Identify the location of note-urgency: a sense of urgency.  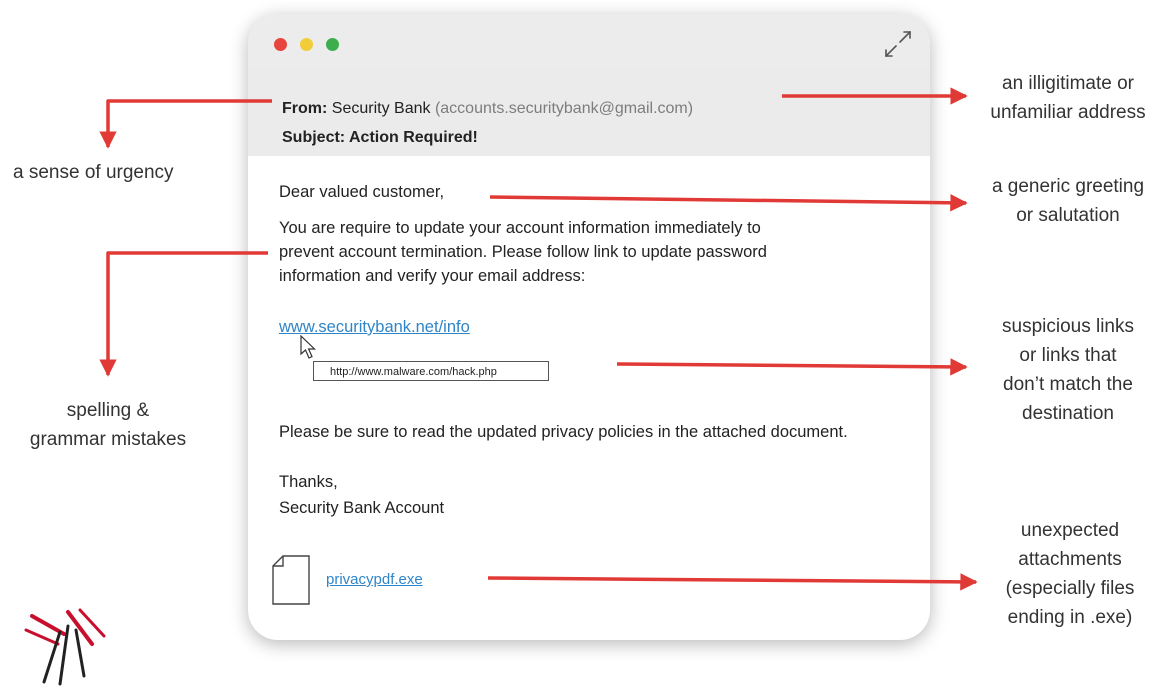
(93, 172).